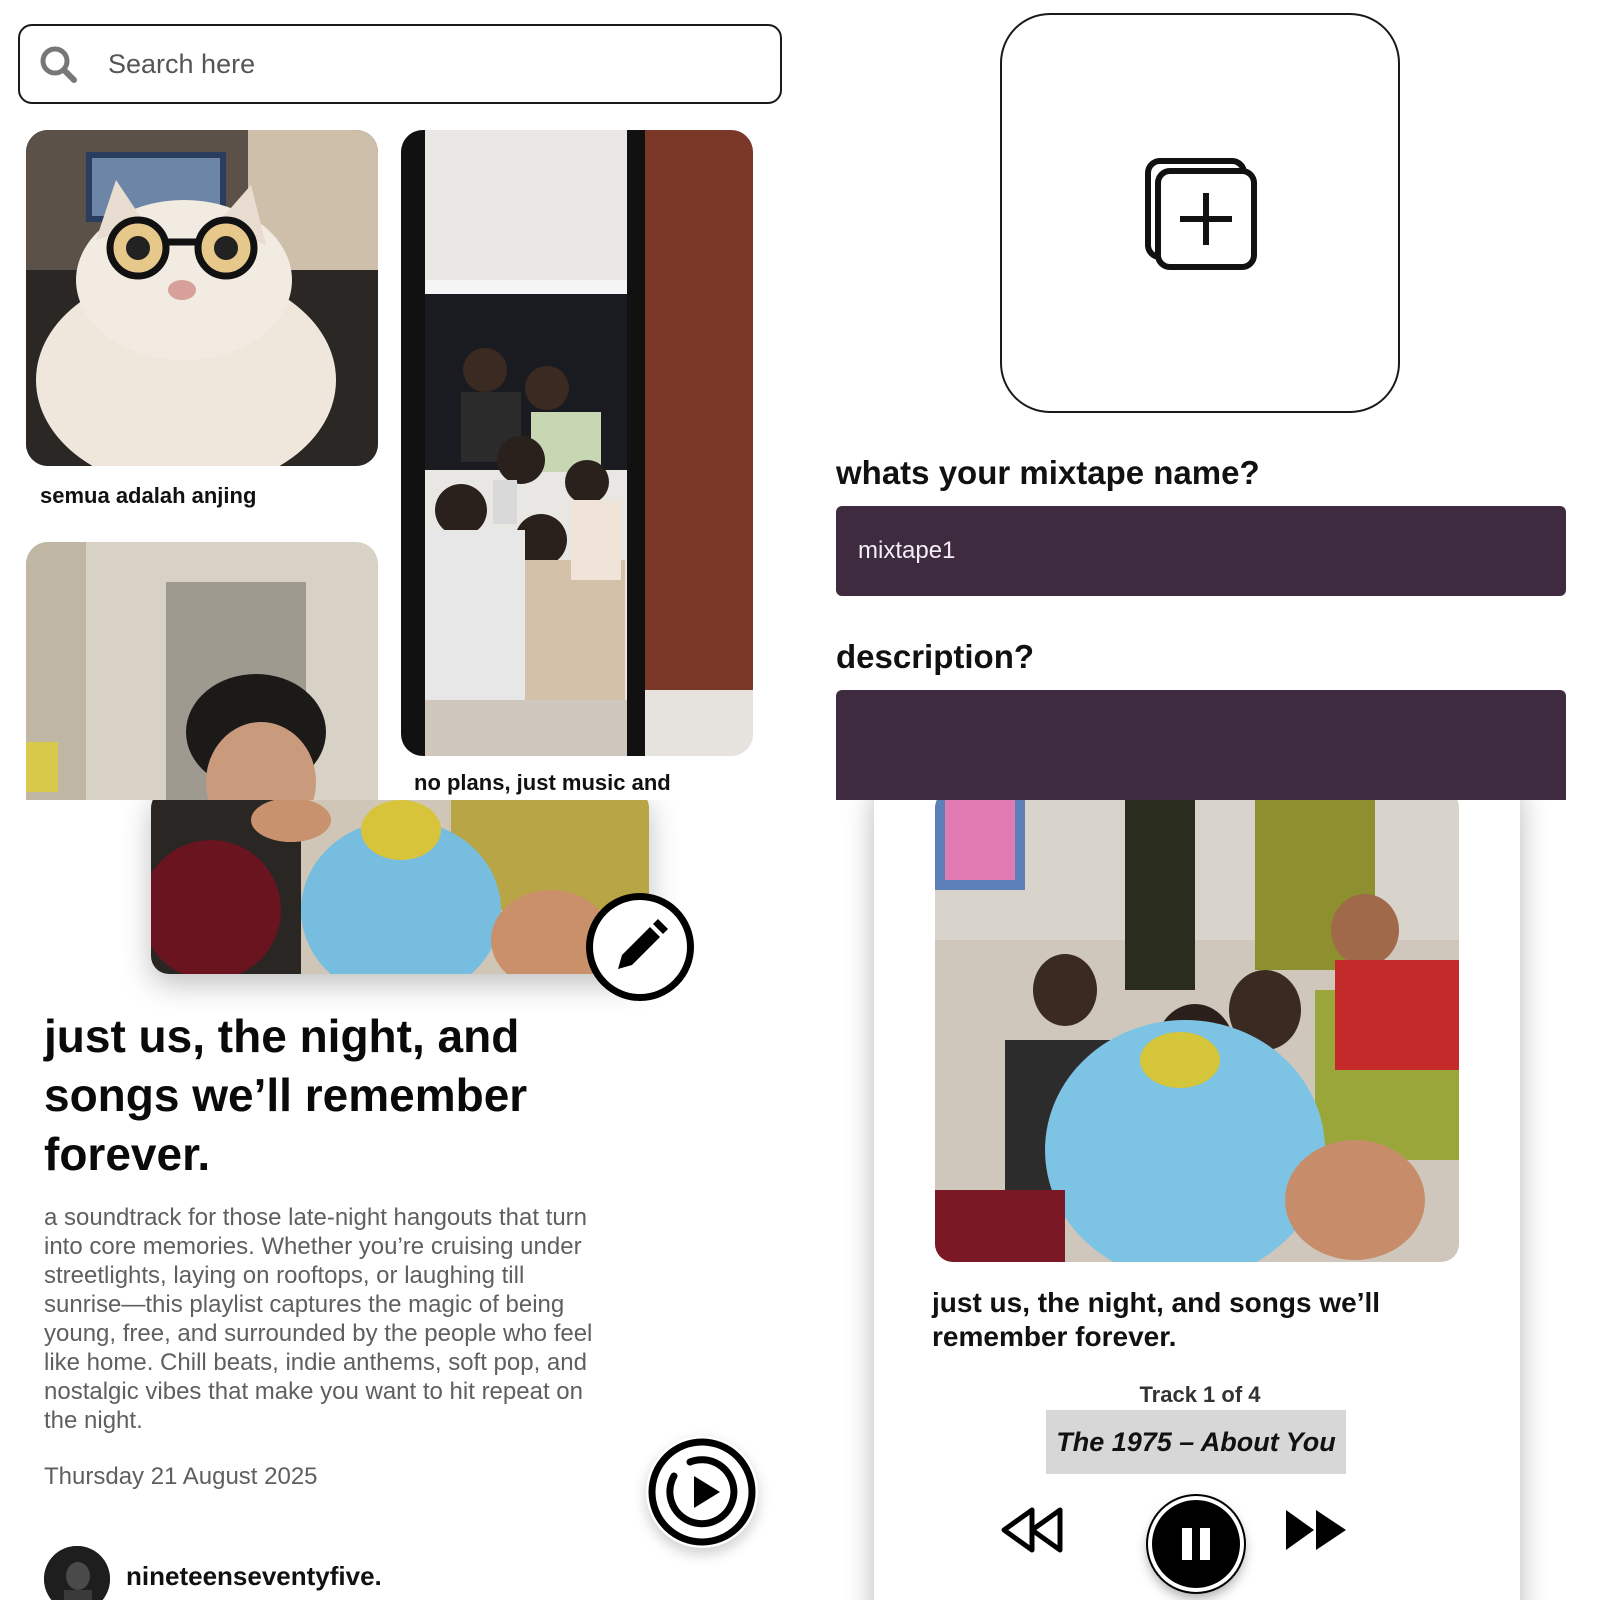 This screenshot has width=1600, height=1600. What do you see at coordinates (202, 298) in the screenshot?
I see `feed-photo-cat` at bounding box center [202, 298].